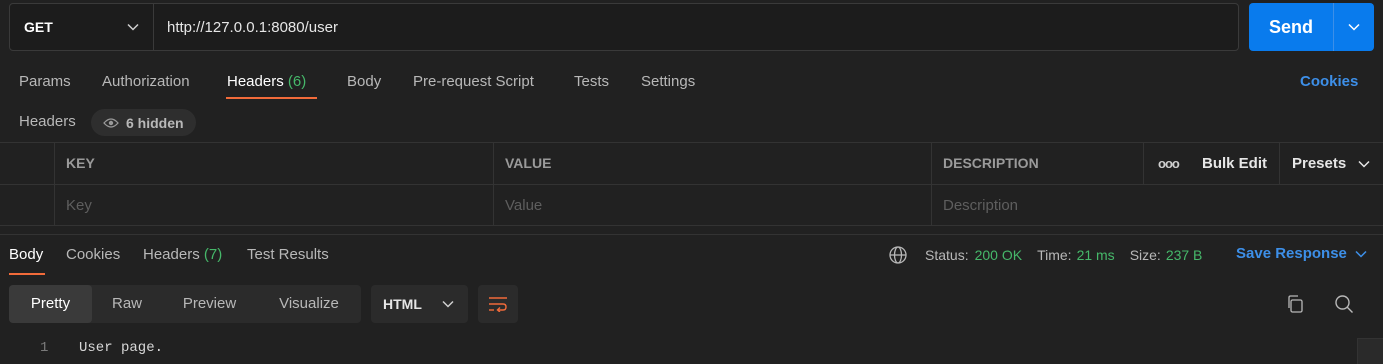 The height and width of the screenshot is (364, 1383). I want to click on status-value: 200 OK, so click(998, 255).